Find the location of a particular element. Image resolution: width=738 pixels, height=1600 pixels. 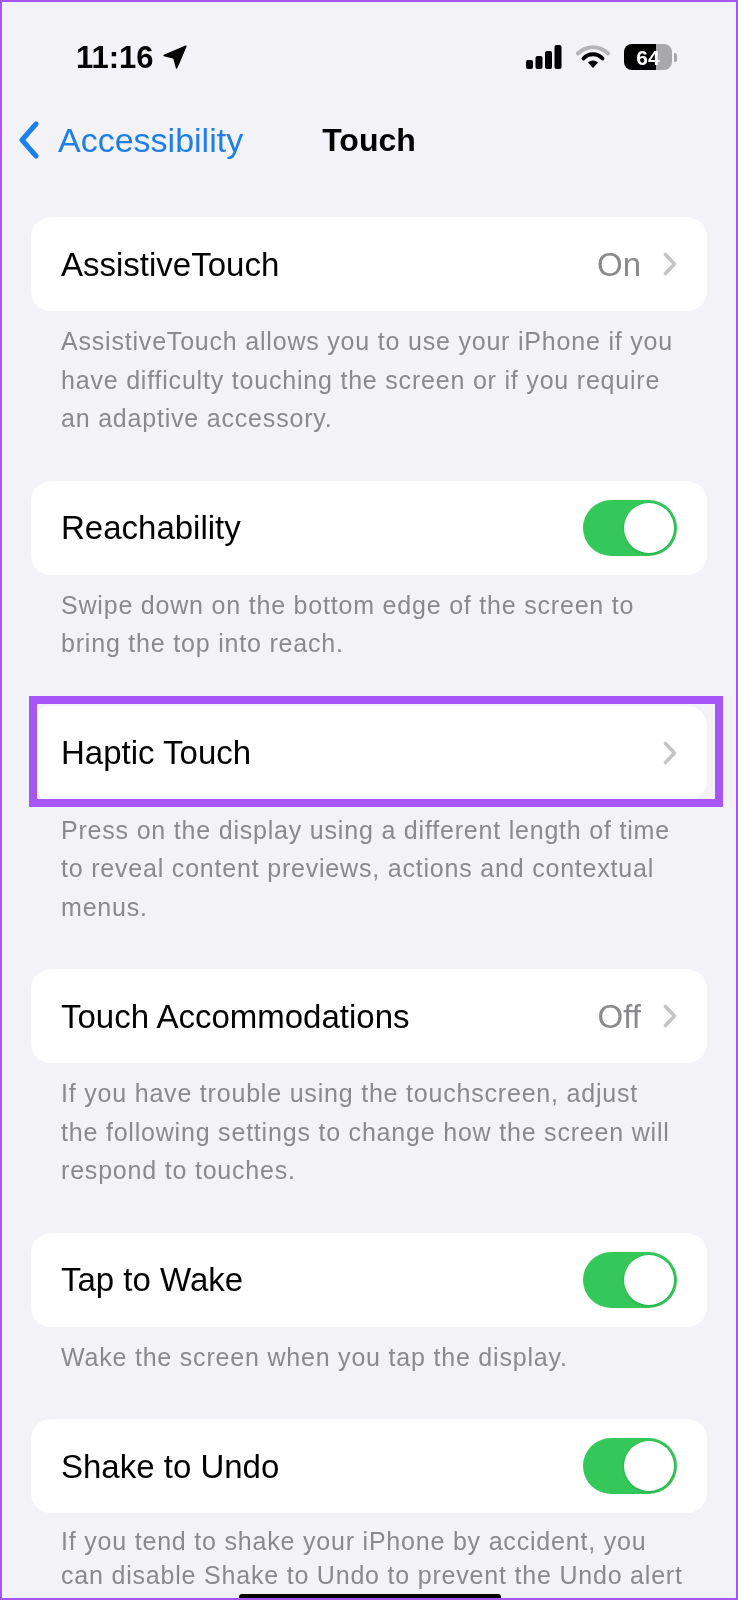

section-footer-text: If you have trouble using the touchscreen, adjust the following settings to change how the screen will respond to touches. is located at coordinates (366, 1132).